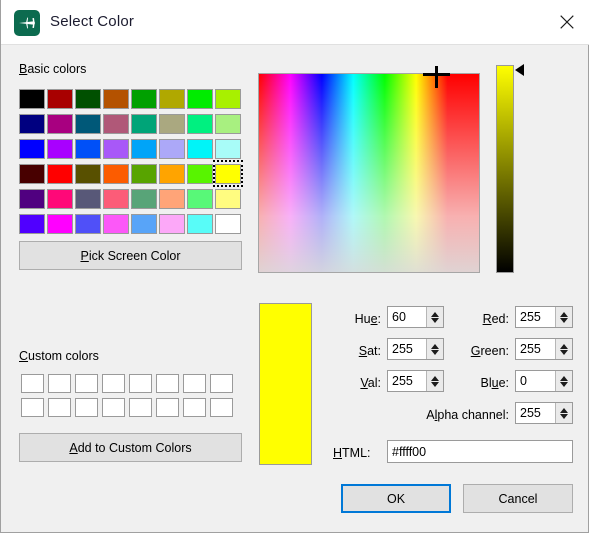  Describe the element at coordinates (407, 317) in the screenshot. I see `hue-value: 60` at that location.